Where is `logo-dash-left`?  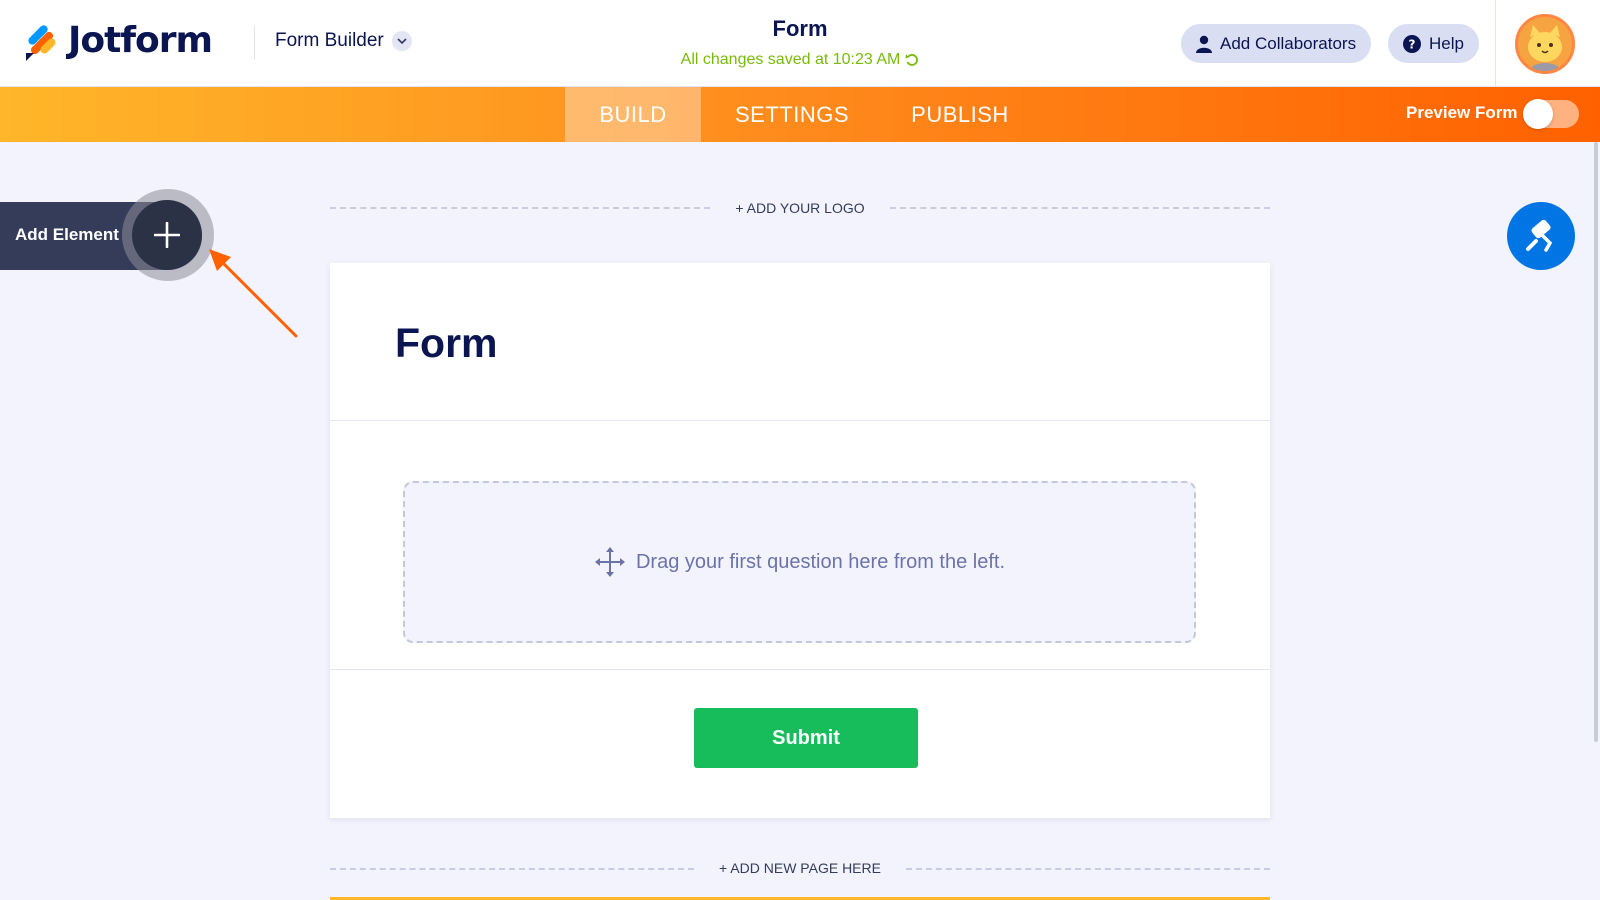 logo-dash-left is located at coordinates (520, 208).